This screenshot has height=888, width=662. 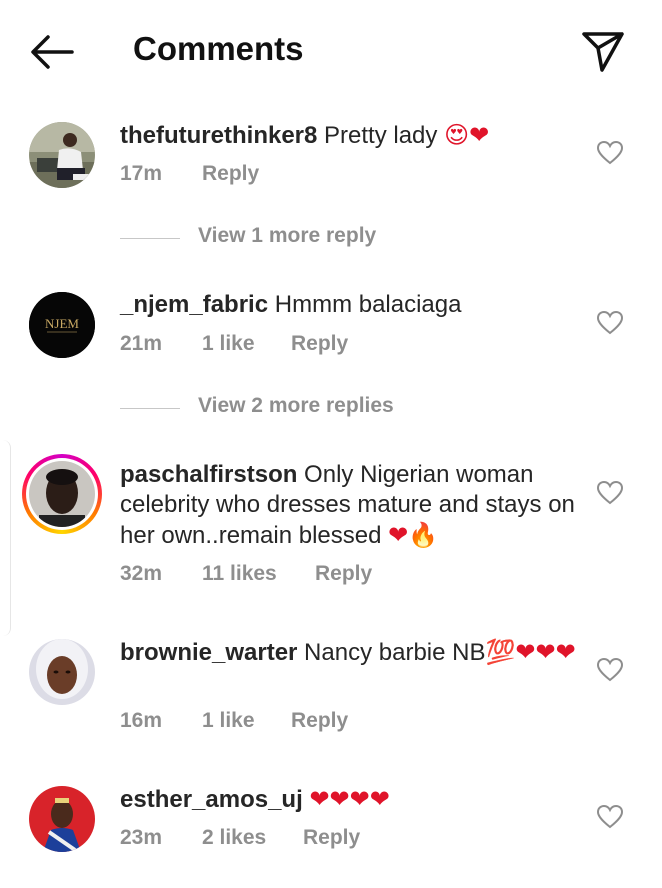 What do you see at coordinates (208, 474) in the screenshot?
I see `comment-username: paschalfirstson` at bounding box center [208, 474].